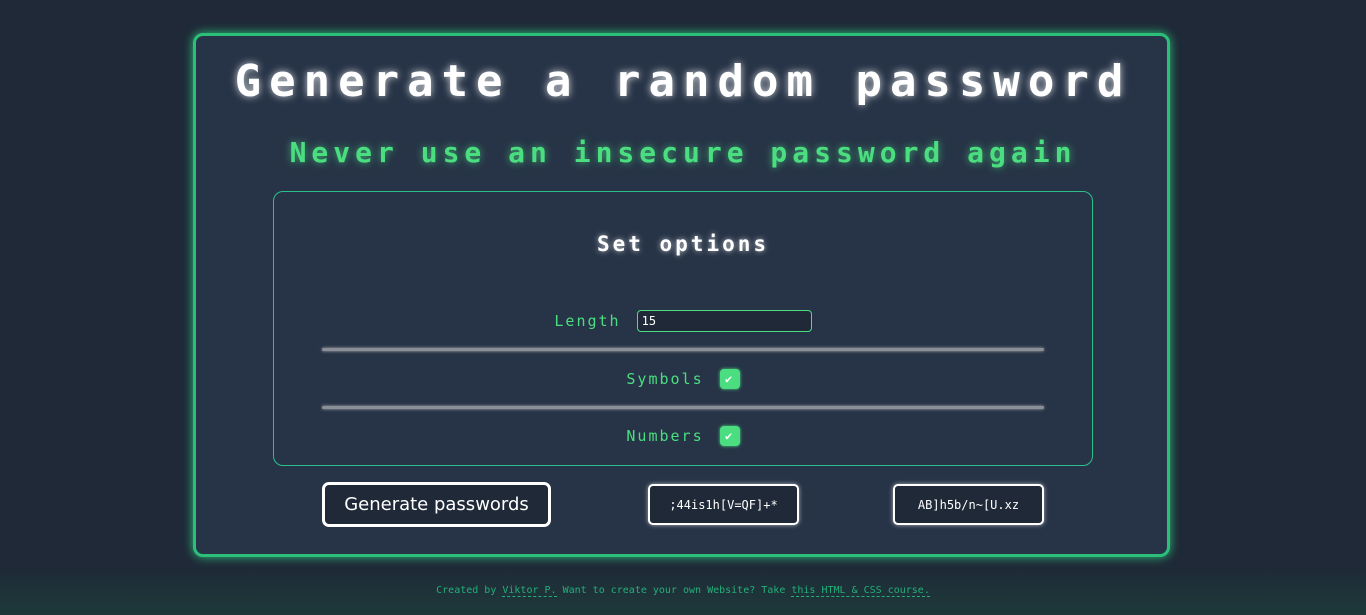 Image resolution: width=1366 pixels, height=615 pixels. I want to click on footer-text: Want to create your own Website? Take, so click(674, 590).